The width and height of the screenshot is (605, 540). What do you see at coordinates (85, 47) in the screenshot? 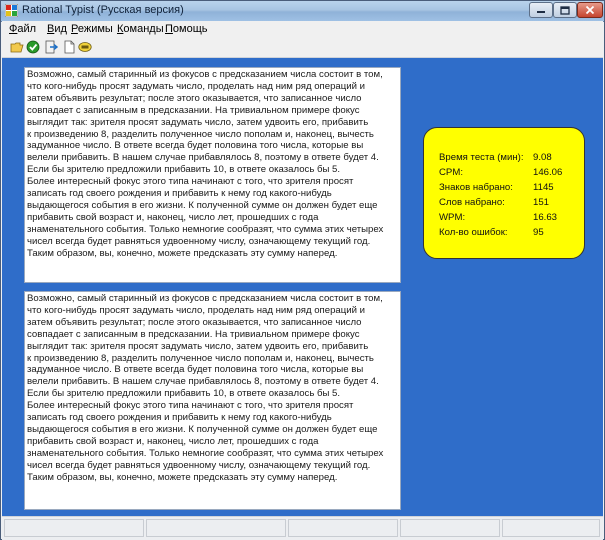
I see `keyboard-icon` at bounding box center [85, 47].